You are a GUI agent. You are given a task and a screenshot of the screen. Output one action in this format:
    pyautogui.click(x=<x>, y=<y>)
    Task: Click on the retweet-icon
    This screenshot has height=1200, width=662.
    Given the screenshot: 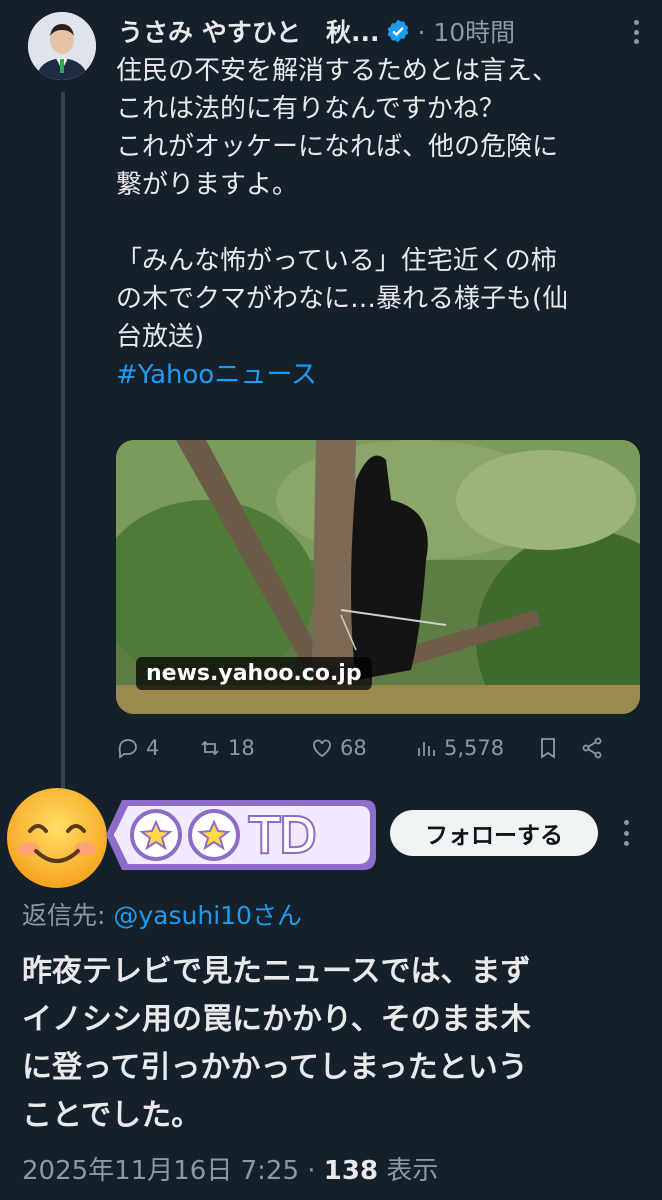 What is the action you would take?
    pyautogui.click(x=210, y=748)
    